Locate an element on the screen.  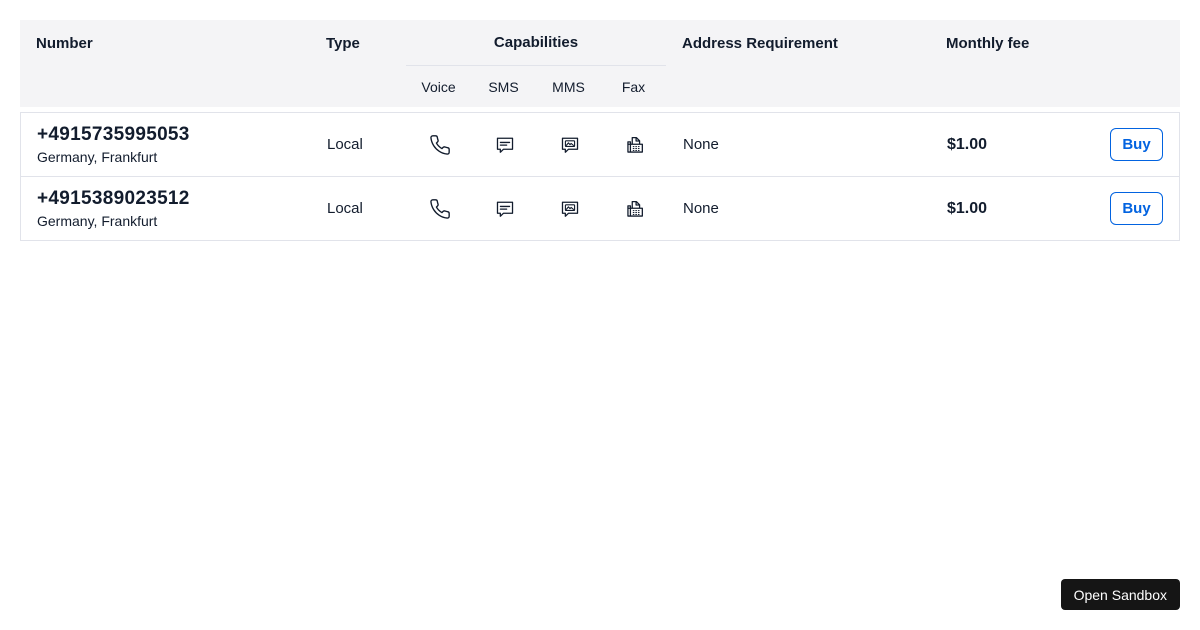
table-row: +4915735995053 Germany, Frankfurt Local is located at coordinates (600, 144).